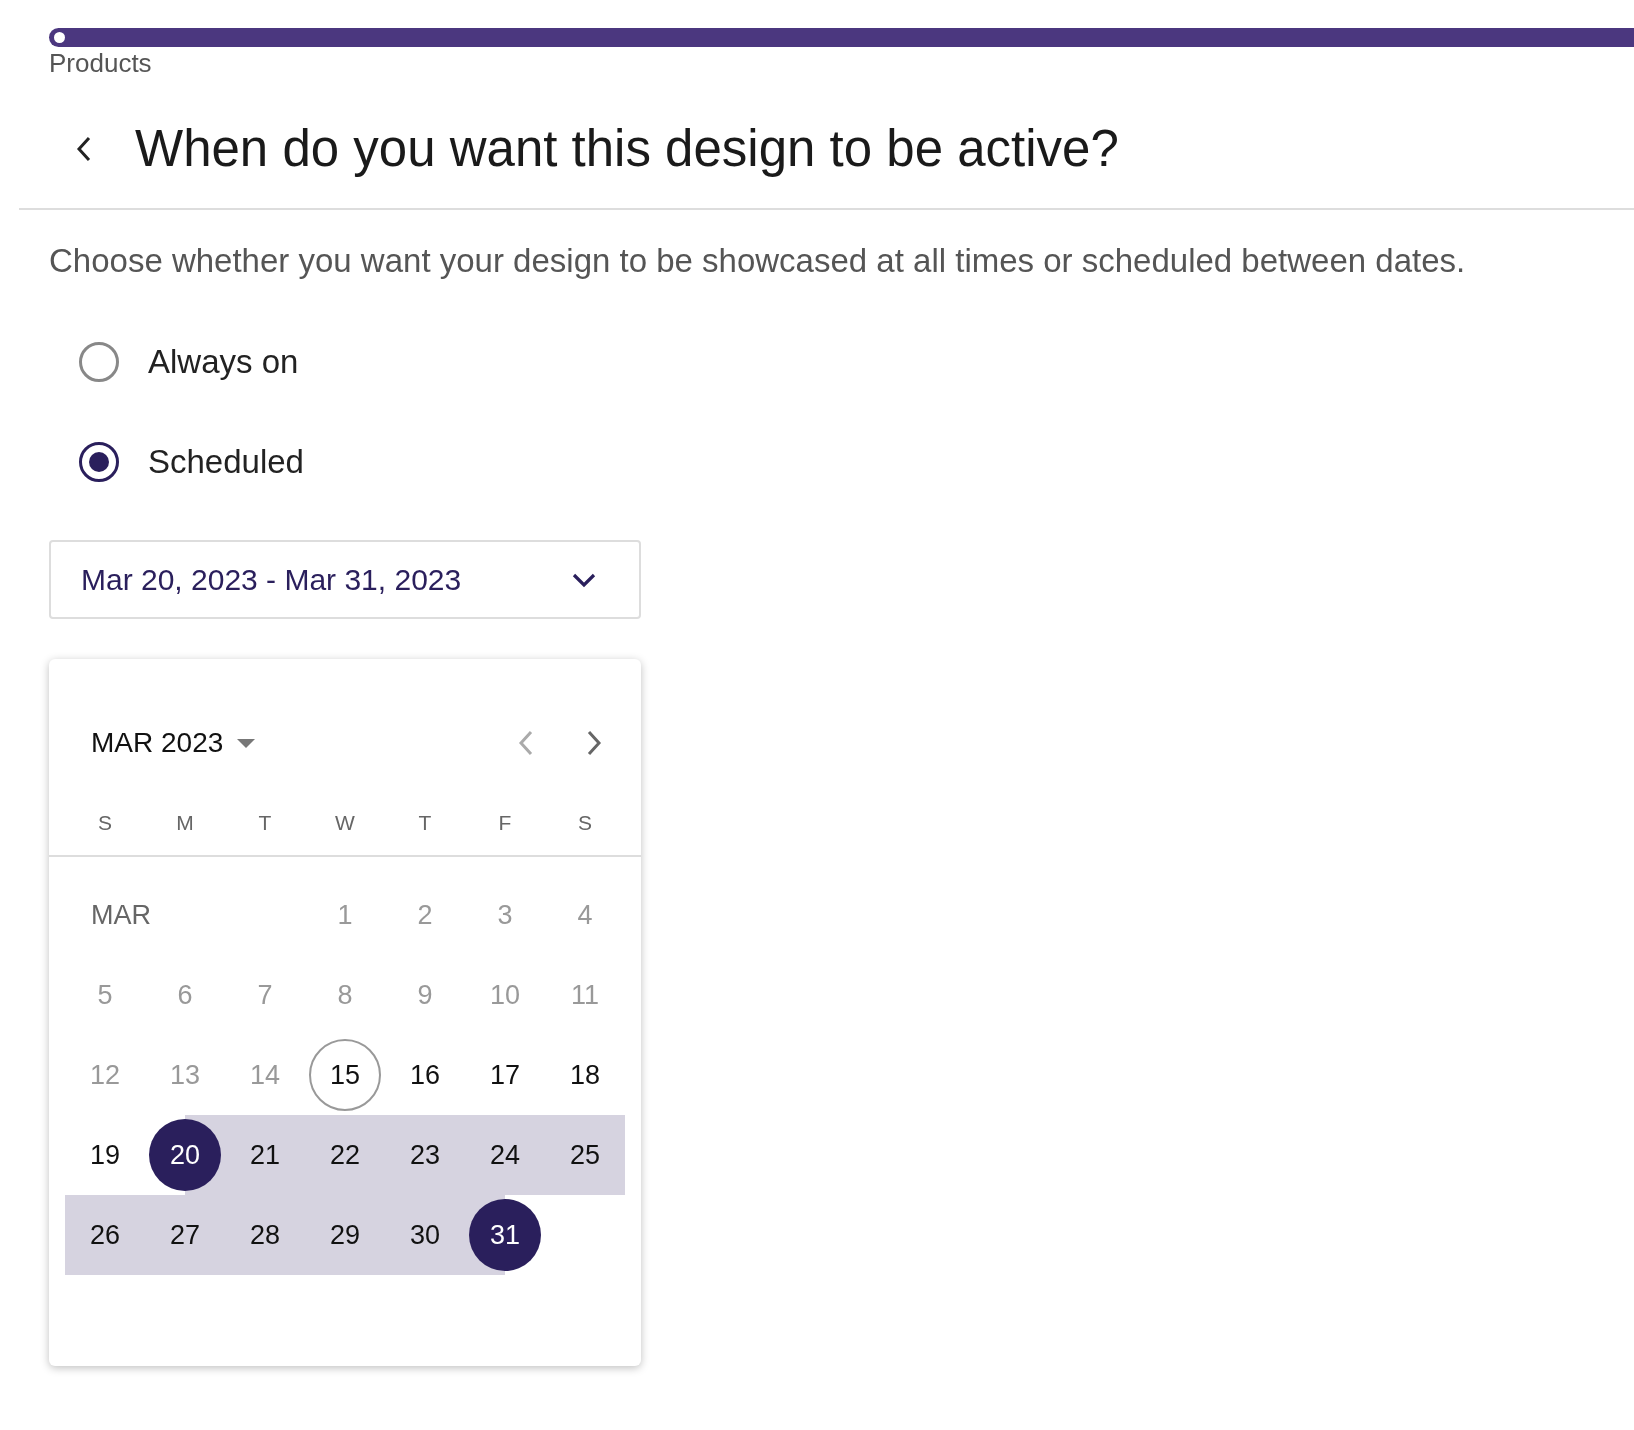  I want to click on date-range-dropdown: Mar 20, 2023 - Mar 31, 2023, so click(345, 579).